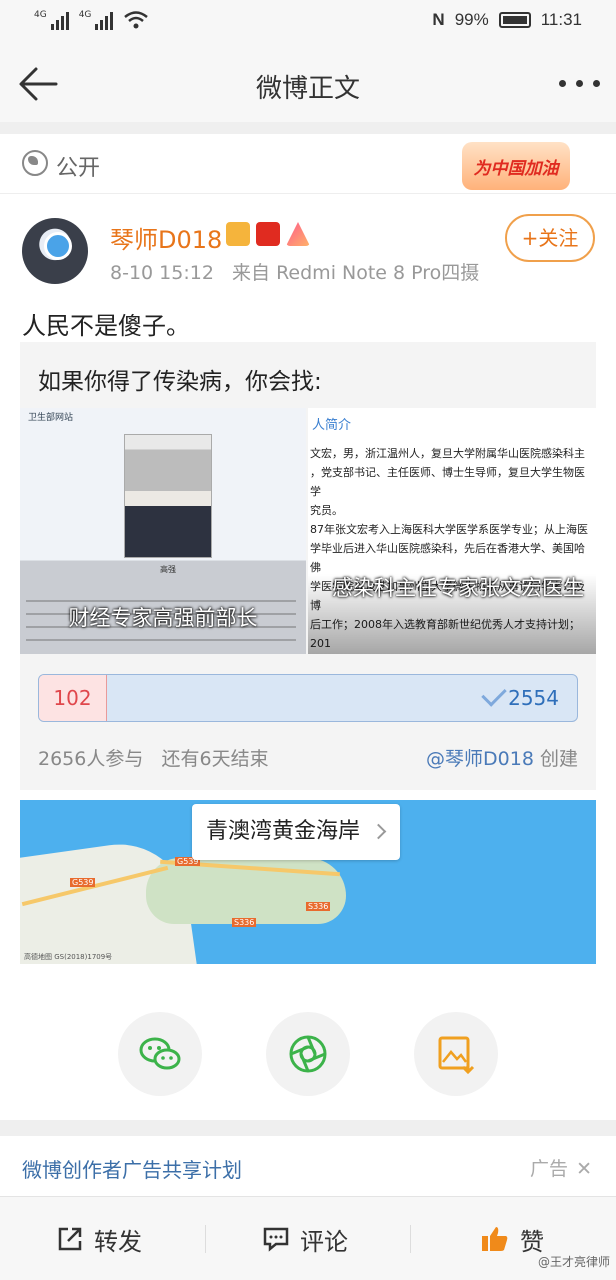  Describe the element at coordinates (136, 20) in the screenshot. I see `wifi-icon` at that location.